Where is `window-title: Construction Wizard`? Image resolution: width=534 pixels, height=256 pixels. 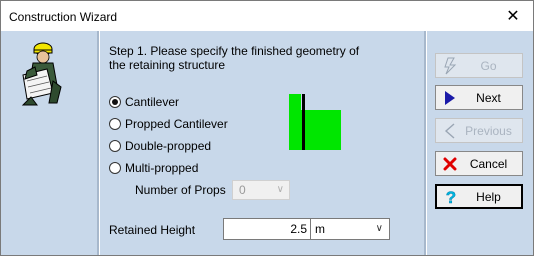
window-title: Construction Wizard is located at coordinates (63, 17).